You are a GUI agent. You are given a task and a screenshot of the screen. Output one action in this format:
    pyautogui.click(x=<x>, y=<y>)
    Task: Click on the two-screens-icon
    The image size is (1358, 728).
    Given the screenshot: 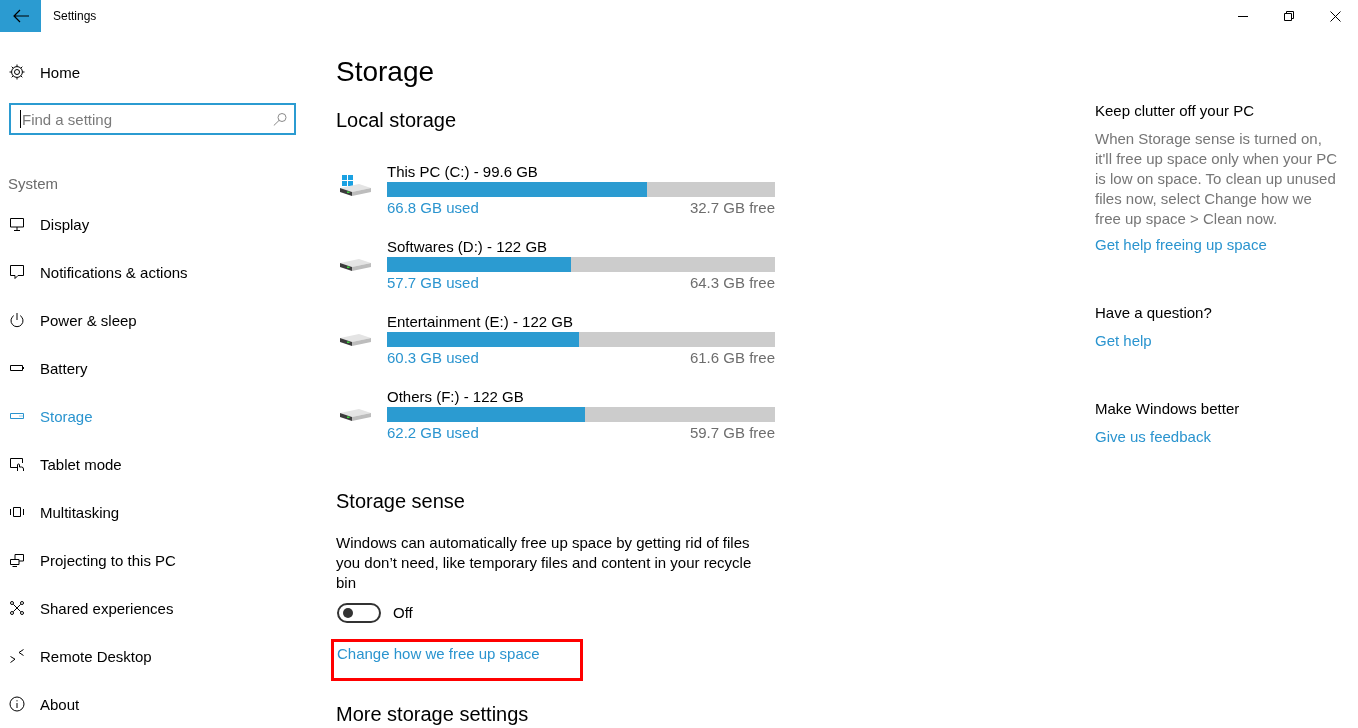 What is the action you would take?
    pyautogui.click(x=17, y=560)
    